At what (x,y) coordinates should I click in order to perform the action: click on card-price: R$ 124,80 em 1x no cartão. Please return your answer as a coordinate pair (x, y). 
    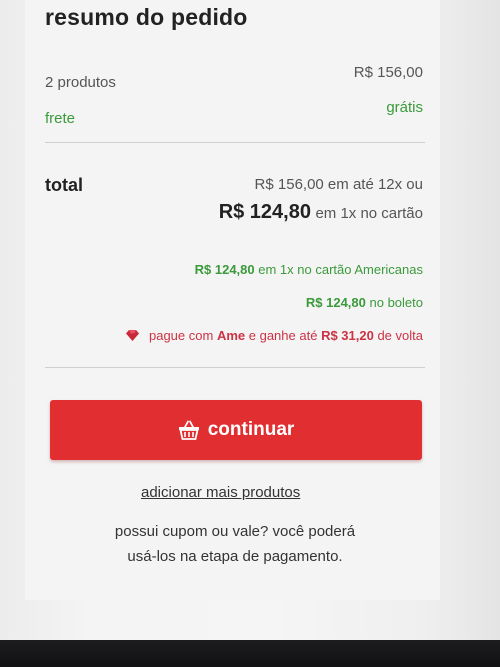
    Looking at the image, I should click on (321, 212).